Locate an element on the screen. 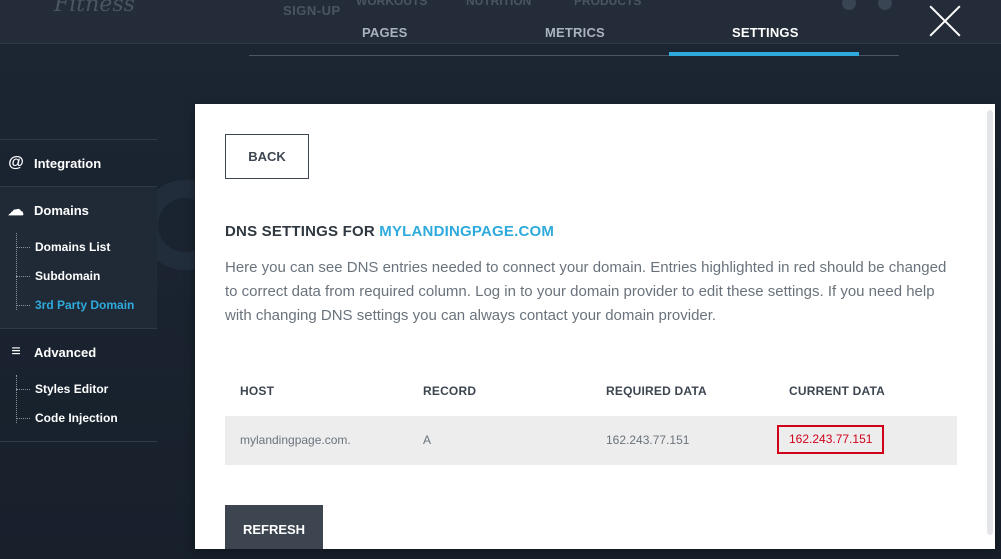 The width and height of the screenshot is (1001, 559). page-title: DNS SETTINGS FOR MYLANDINGPAGE.COM is located at coordinates (389, 231).